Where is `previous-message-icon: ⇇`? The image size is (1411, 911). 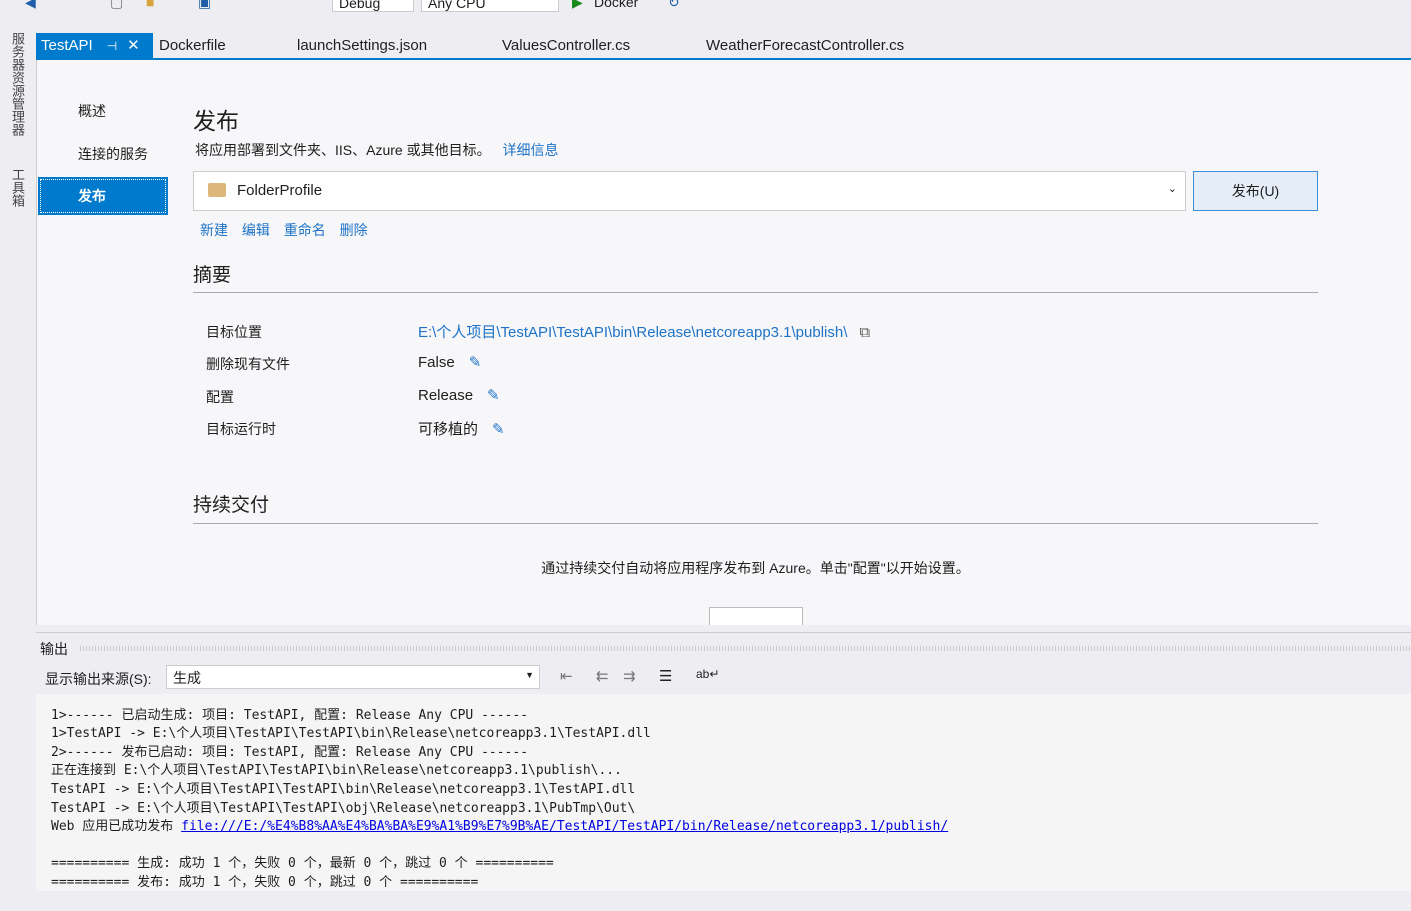
previous-message-icon: ⇇ is located at coordinates (602, 676).